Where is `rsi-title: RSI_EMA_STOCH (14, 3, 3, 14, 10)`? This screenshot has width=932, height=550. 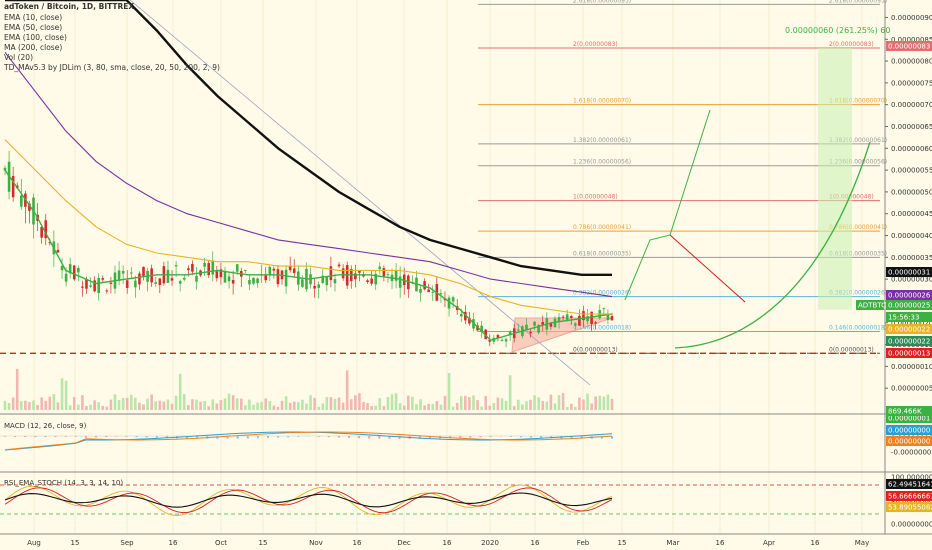
rsi-title: RSI_EMA_STOCH (14, 3, 3, 14, 10) is located at coordinates (63, 483).